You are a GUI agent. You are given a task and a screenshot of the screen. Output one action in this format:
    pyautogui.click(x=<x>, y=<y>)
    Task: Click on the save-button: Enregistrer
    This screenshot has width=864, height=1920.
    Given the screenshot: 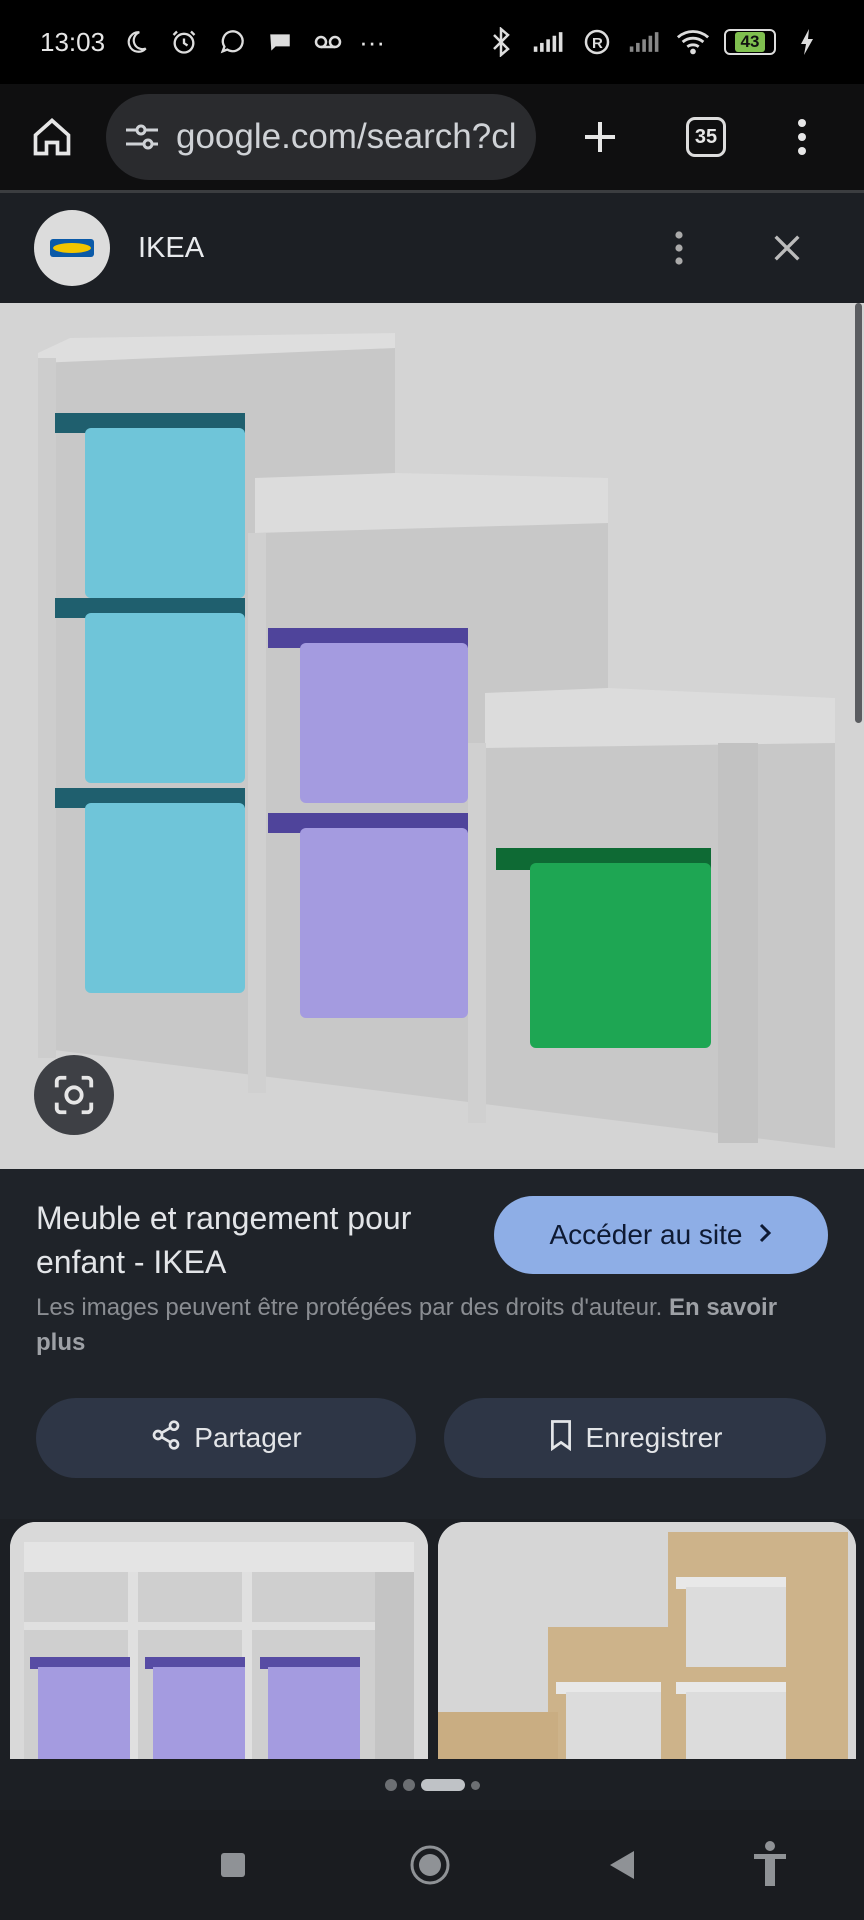 What is the action you would take?
    pyautogui.click(x=635, y=1438)
    